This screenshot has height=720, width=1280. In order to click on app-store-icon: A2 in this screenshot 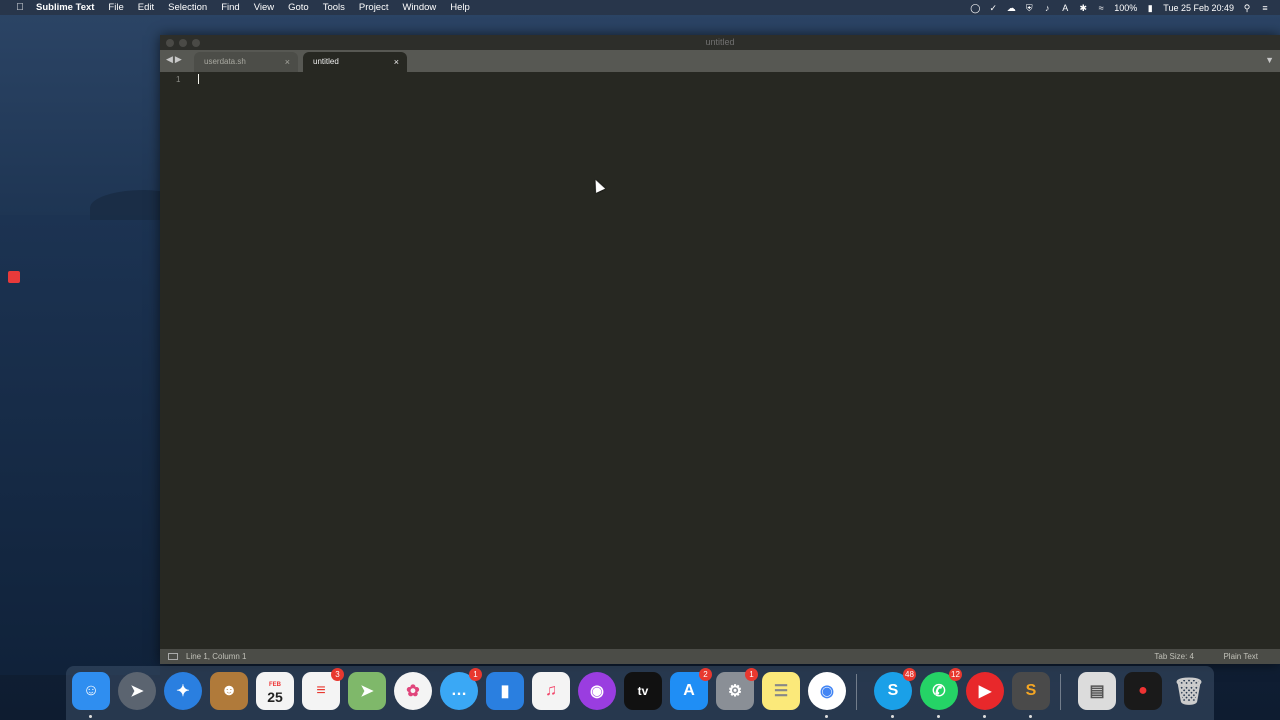, I will do `click(691, 689)`.